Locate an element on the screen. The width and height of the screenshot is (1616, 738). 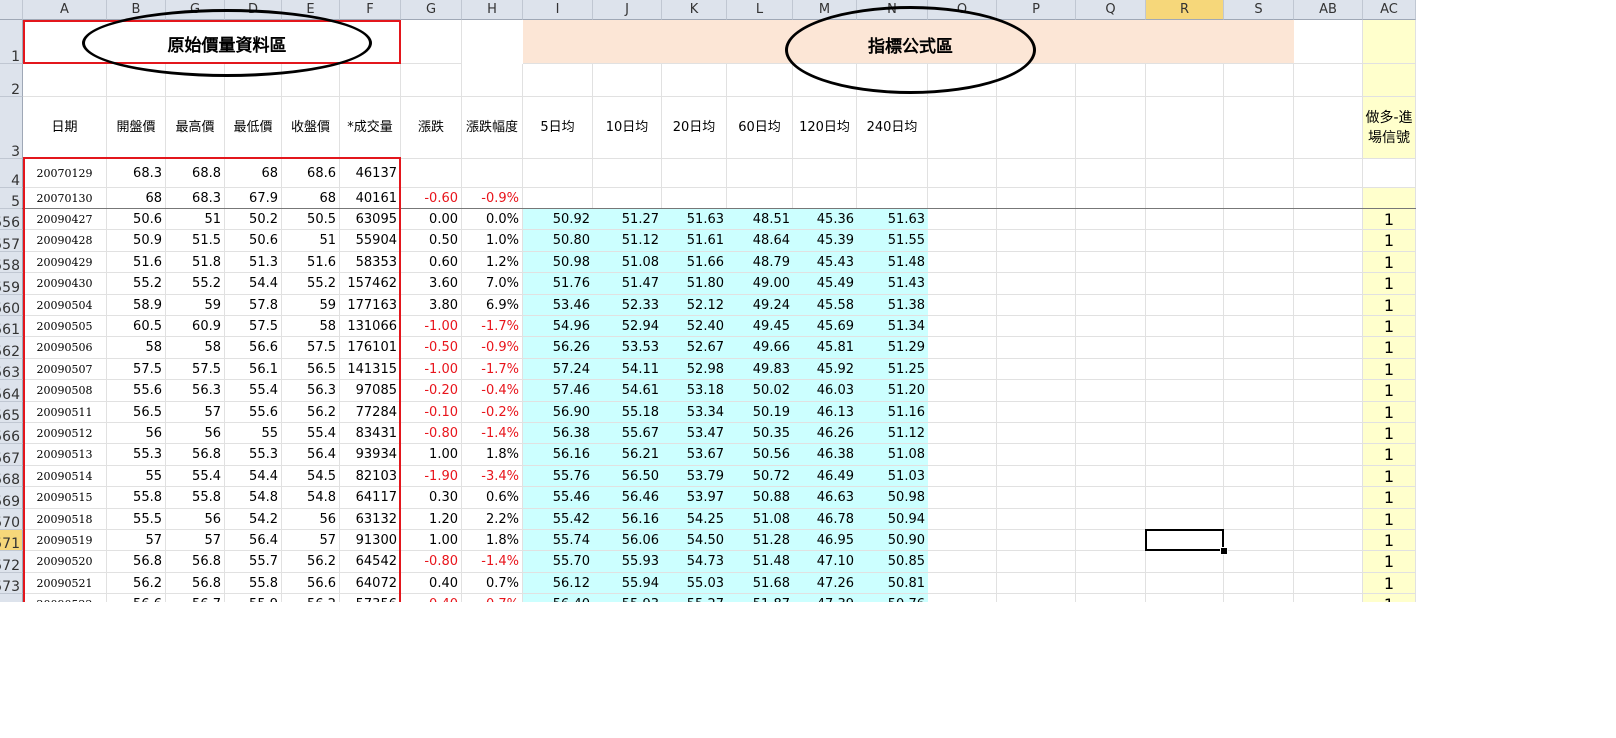
data-cell: 56.26 is located at coordinates (558, 348).